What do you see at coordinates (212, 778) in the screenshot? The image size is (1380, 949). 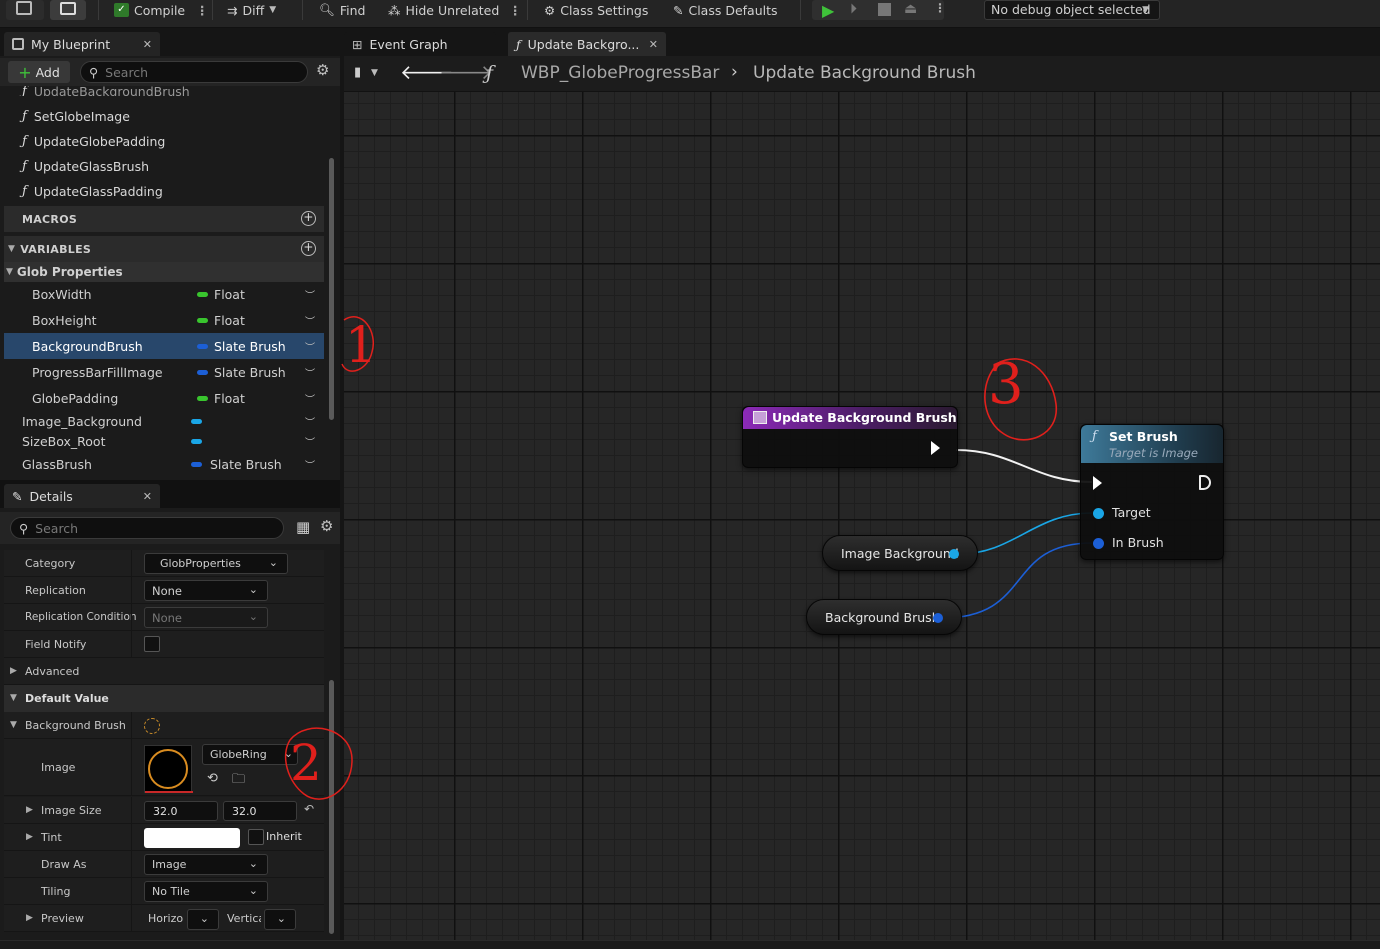 I see `use-selected-asset-icon: ⟲` at bounding box center [212, 778].